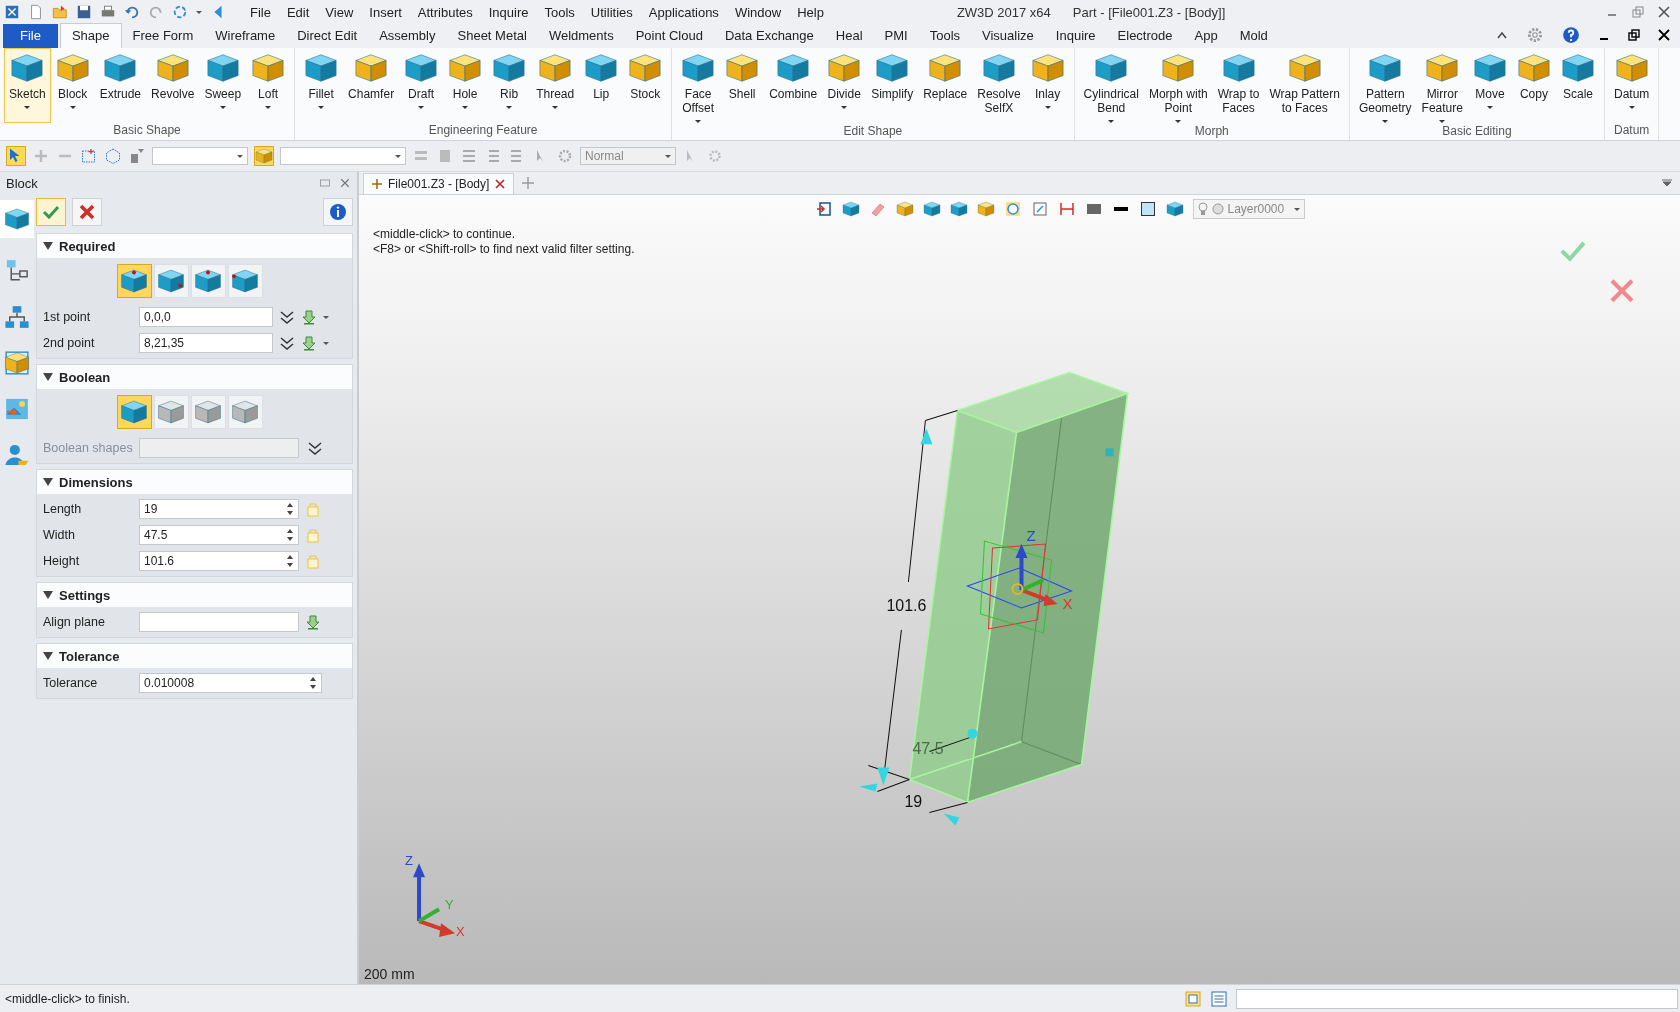 The height and width of the screenshot is (1012, 1680). I want to click on point-input: 8,21,35, so click(206, 343).